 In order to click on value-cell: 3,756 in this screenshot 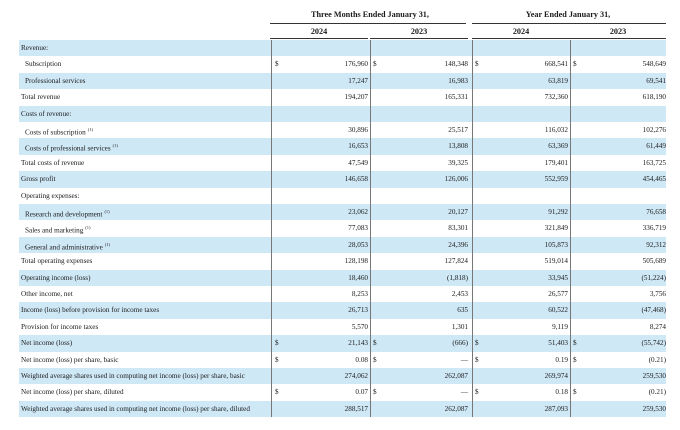, I will do `click(657, 294)`.